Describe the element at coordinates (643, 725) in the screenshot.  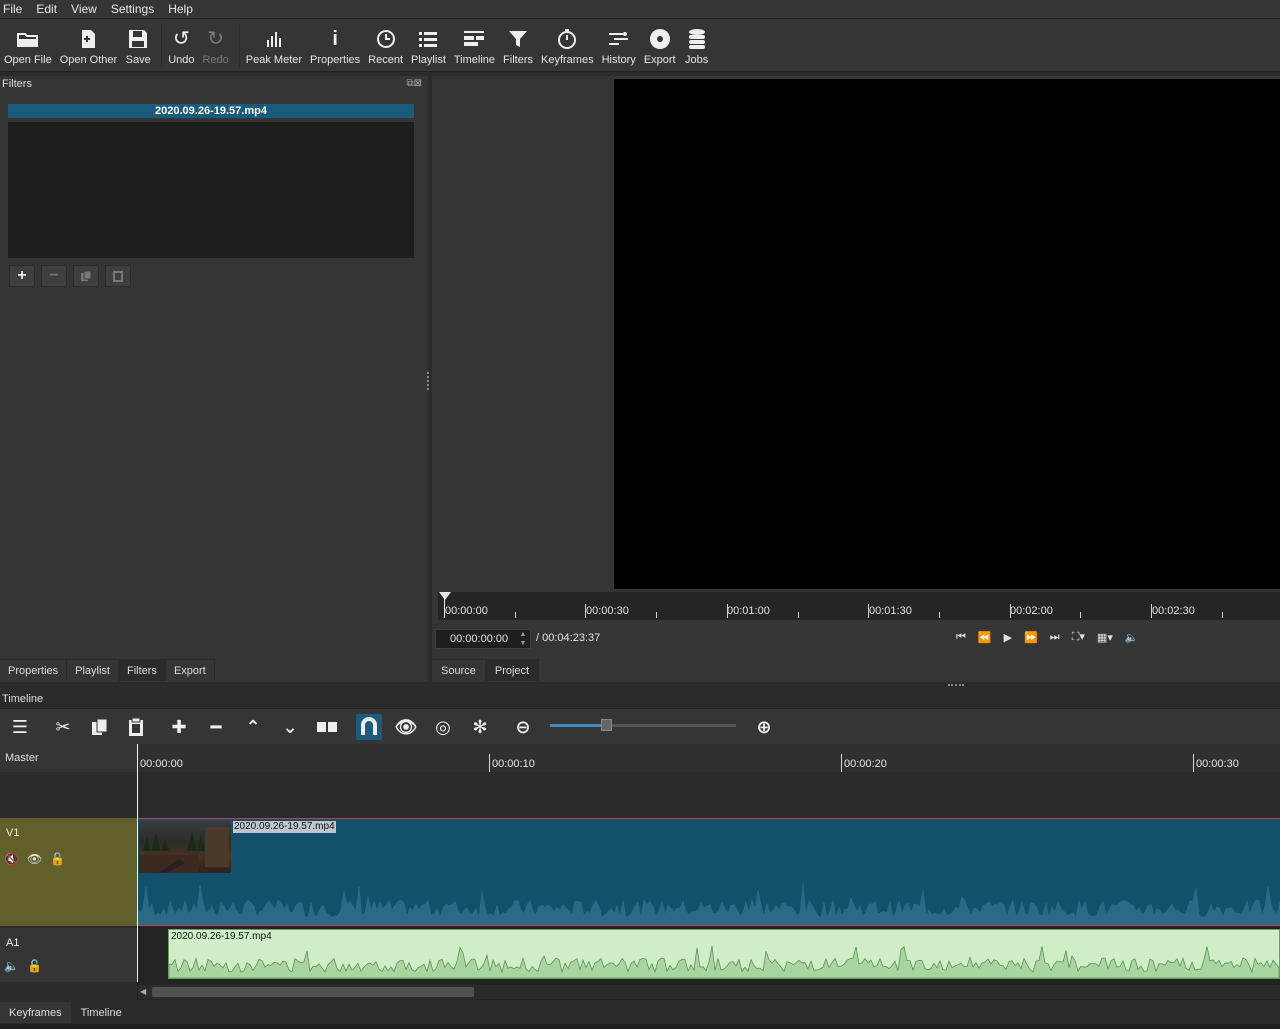
I see `zoom-slider-track` at that location.